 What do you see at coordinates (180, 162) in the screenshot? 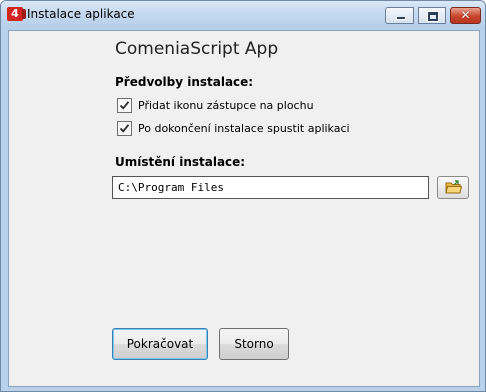
I see `location-heading: Umístění instalace:` at bounding box center [180, 162].